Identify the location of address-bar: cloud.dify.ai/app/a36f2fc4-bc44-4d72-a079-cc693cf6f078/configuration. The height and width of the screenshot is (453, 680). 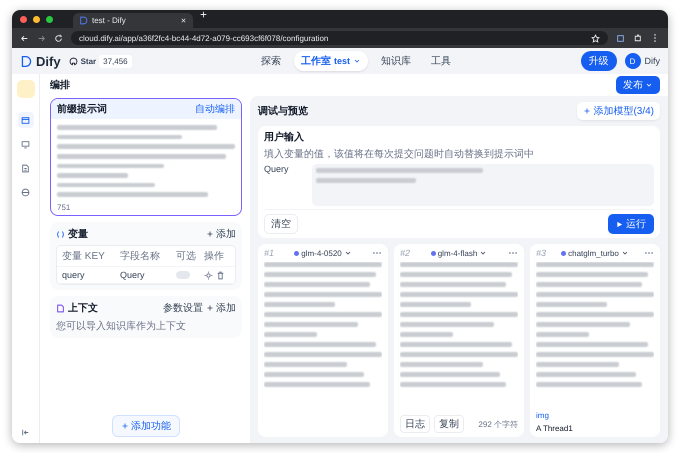
(339, 38).